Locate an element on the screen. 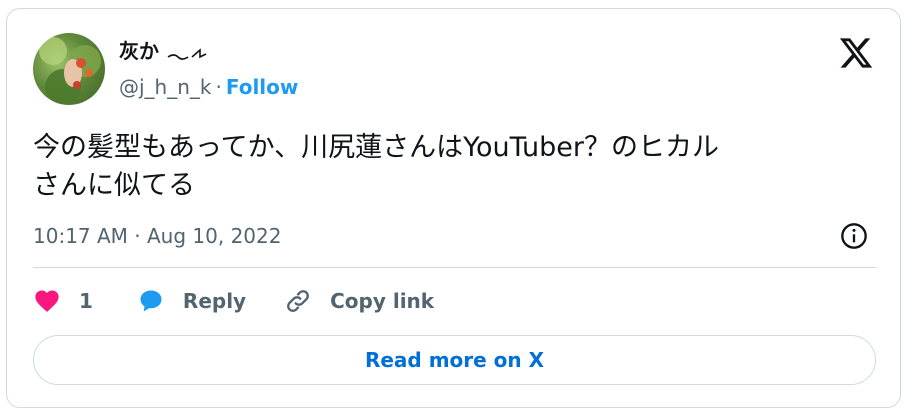  like-button: 1 is located at coordinates (63, 301).